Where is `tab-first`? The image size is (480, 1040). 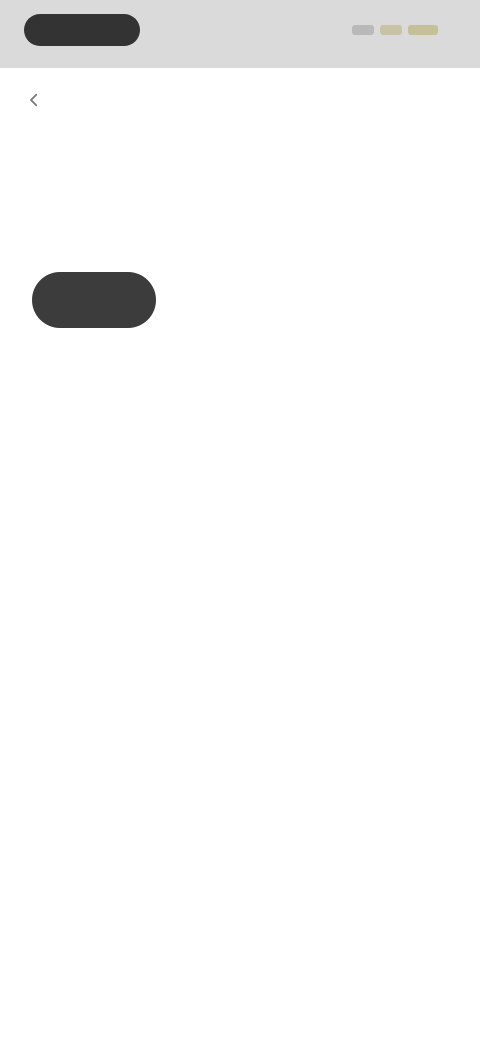
tab-first is located at coordinates (94, 300).